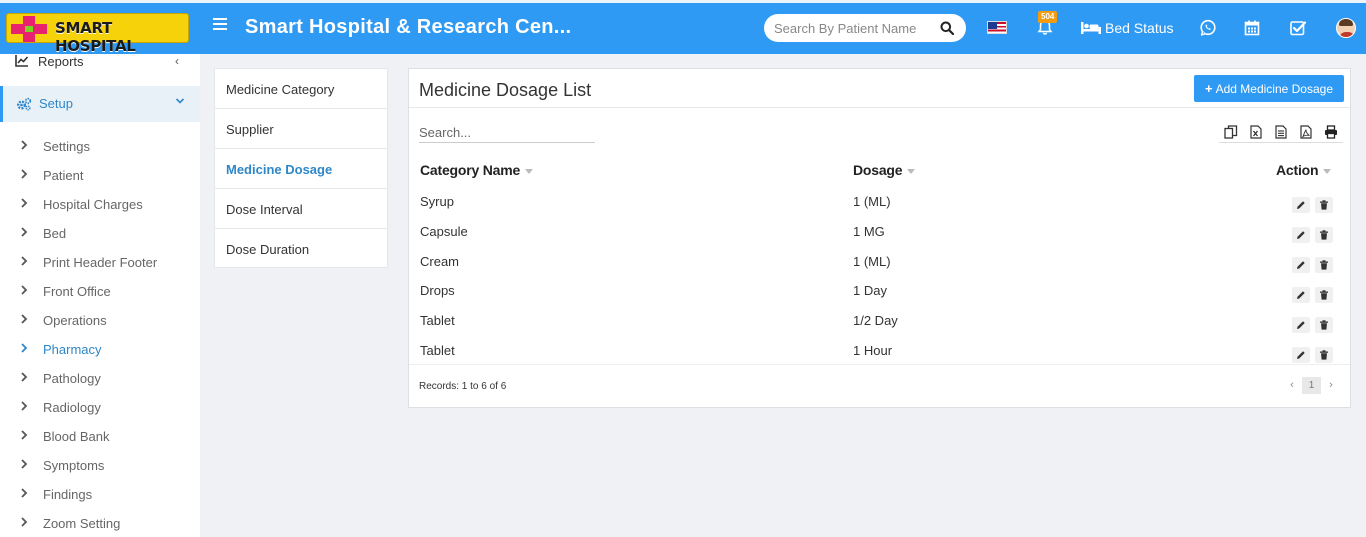  Describe the element at coordinates (301, 89) in the screenshot. I see `submenu-item-medicine-category: Medicine Category` at that location.